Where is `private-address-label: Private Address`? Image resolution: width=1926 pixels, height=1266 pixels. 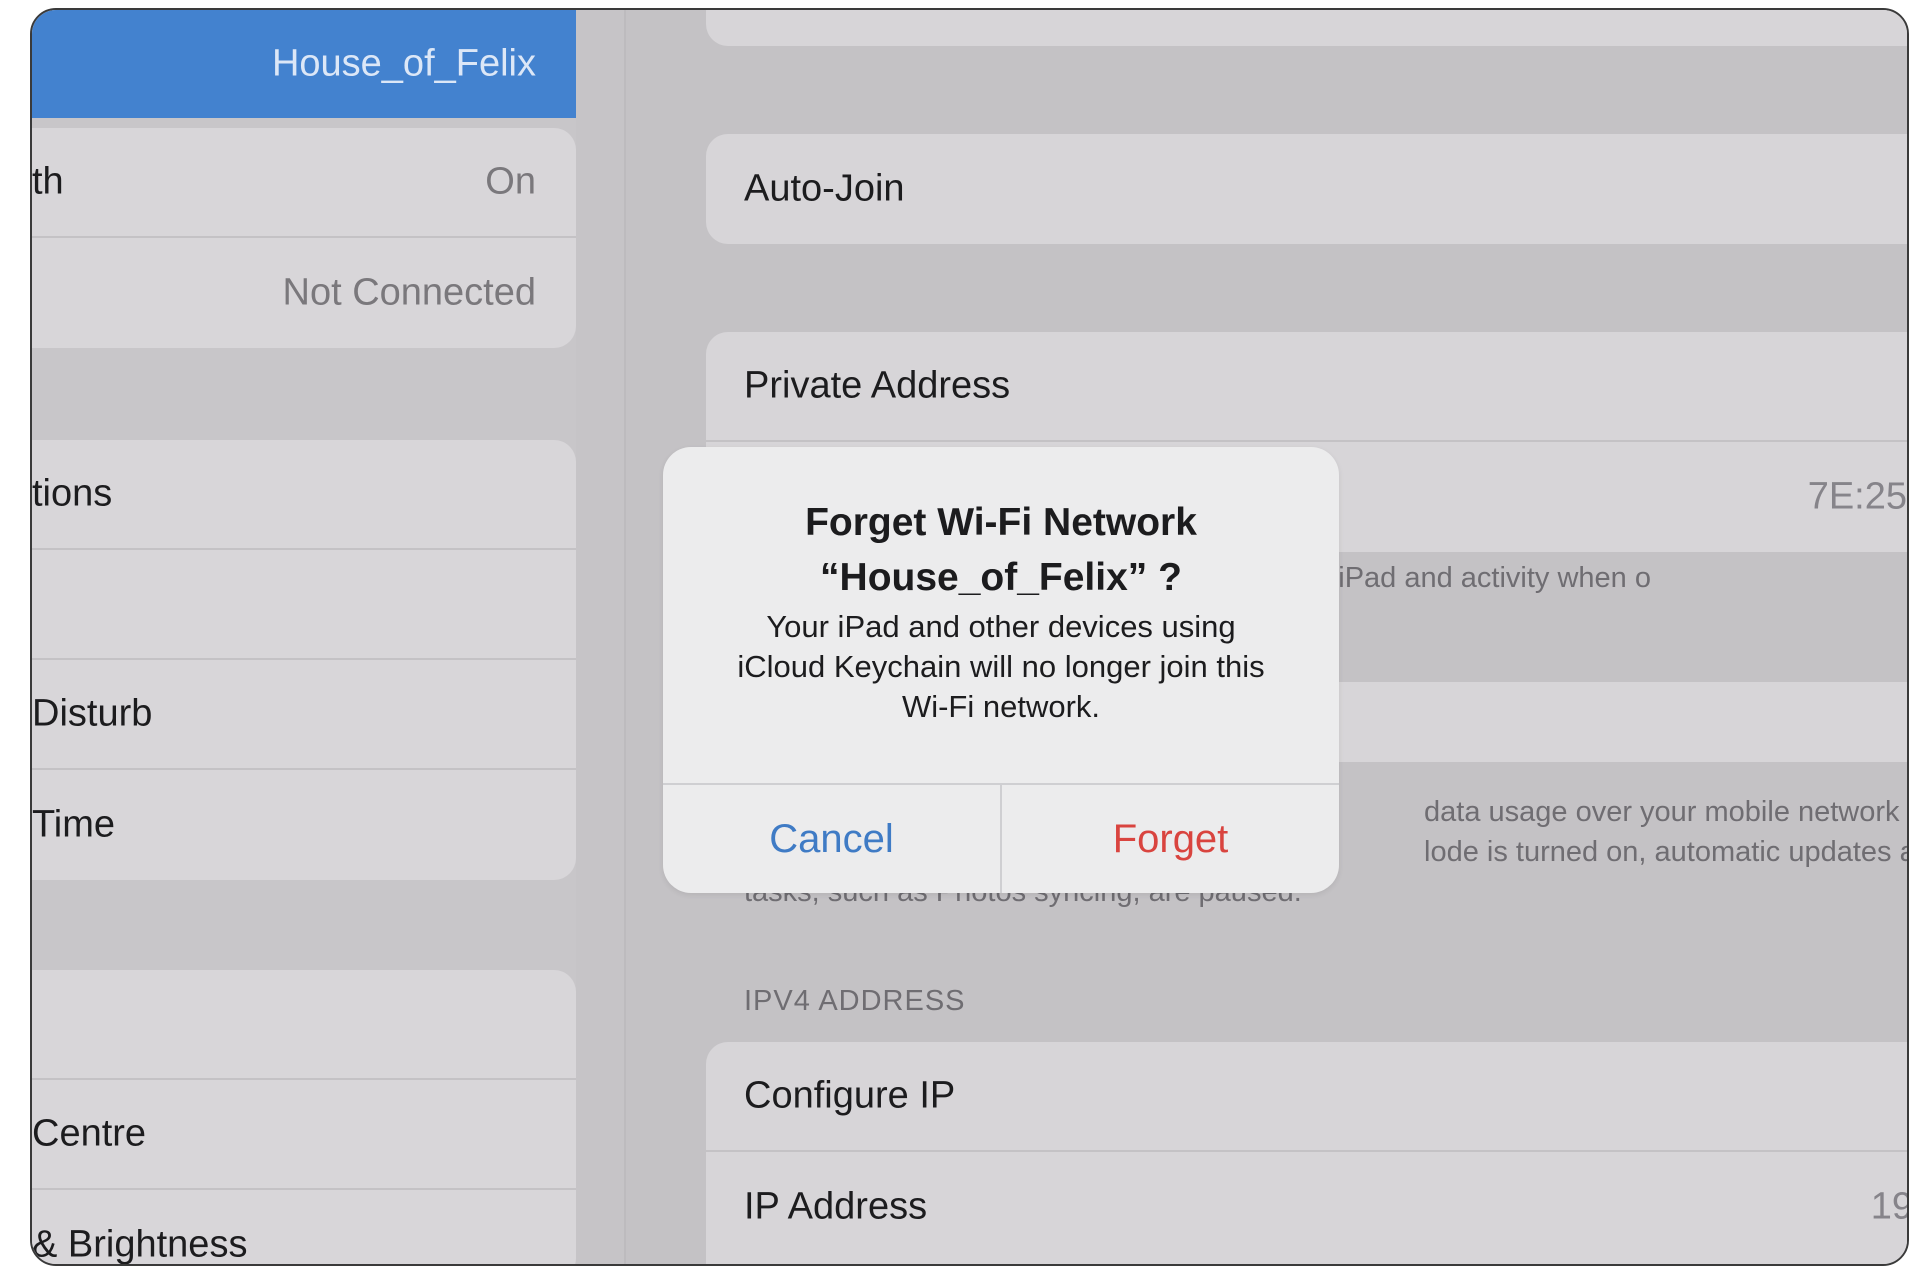
private-address-label: Private Address is located at coordinates (877, 386).